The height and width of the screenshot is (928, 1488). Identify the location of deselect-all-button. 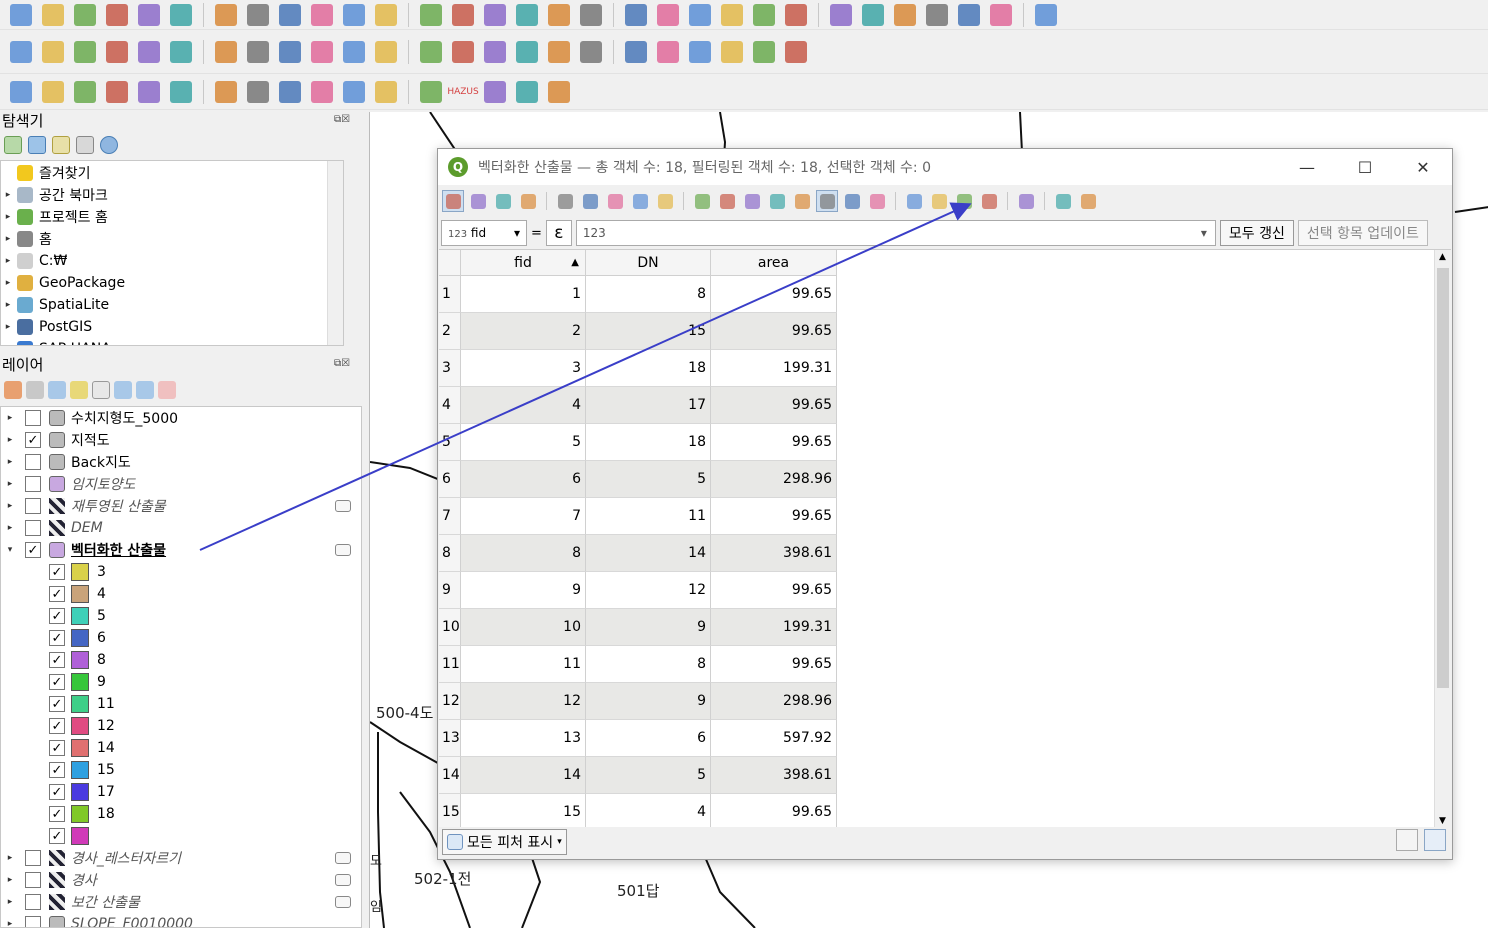
(777, 201).